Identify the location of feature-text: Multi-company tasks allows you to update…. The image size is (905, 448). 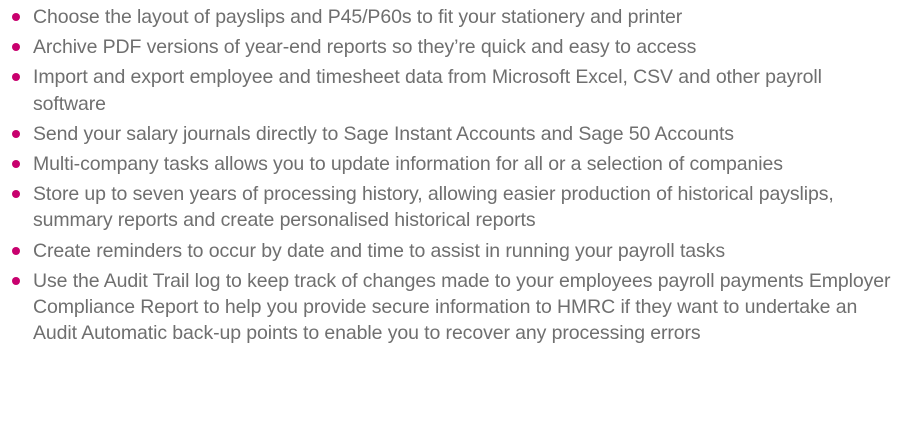
(408, 164).